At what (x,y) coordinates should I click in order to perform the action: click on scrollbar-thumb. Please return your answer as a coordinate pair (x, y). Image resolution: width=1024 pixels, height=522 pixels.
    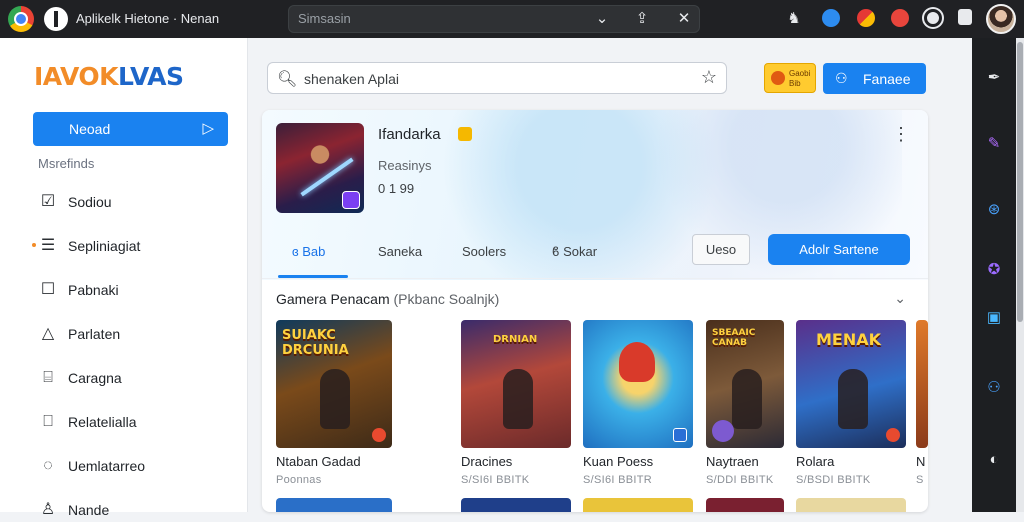
    Looking at the image, I should click on (1020, 182).